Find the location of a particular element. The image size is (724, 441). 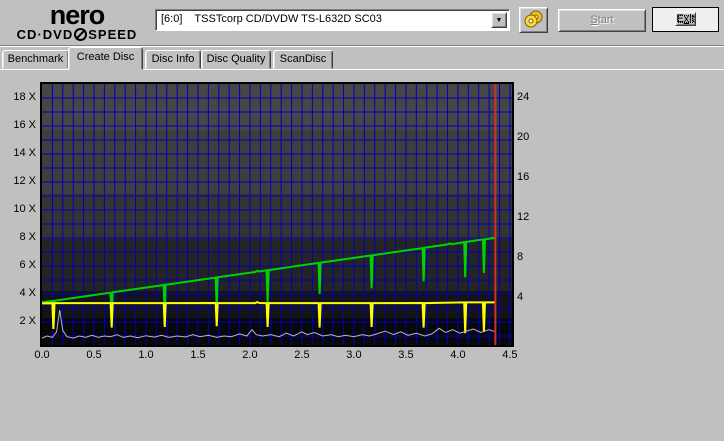

capacity-axis-tick: 4.5 is located at coordinates (510, 355).